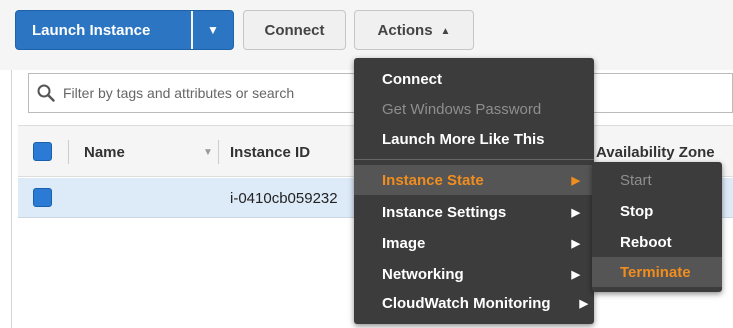 This screenshot has width=733, height=328. I want to click on chevron-down-icon: ▼, so click(213, 30).